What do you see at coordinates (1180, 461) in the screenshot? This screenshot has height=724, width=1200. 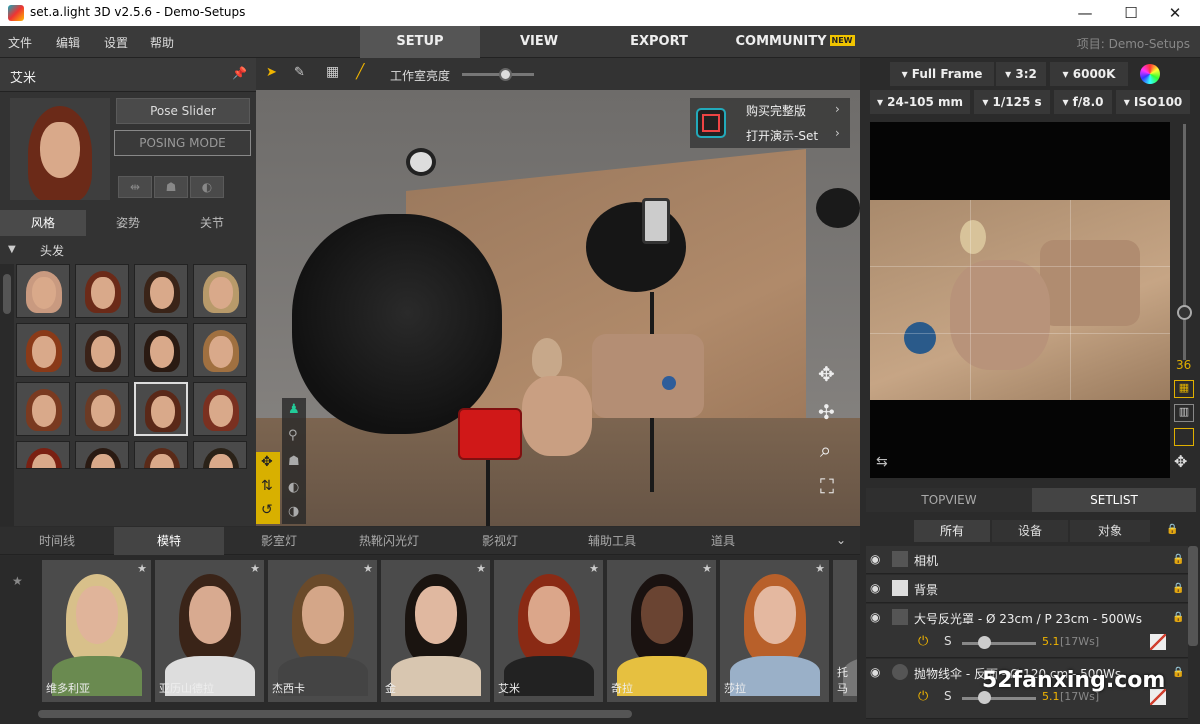 I see `move-camera-icon: ✥` at bounding box center [1180, 461].